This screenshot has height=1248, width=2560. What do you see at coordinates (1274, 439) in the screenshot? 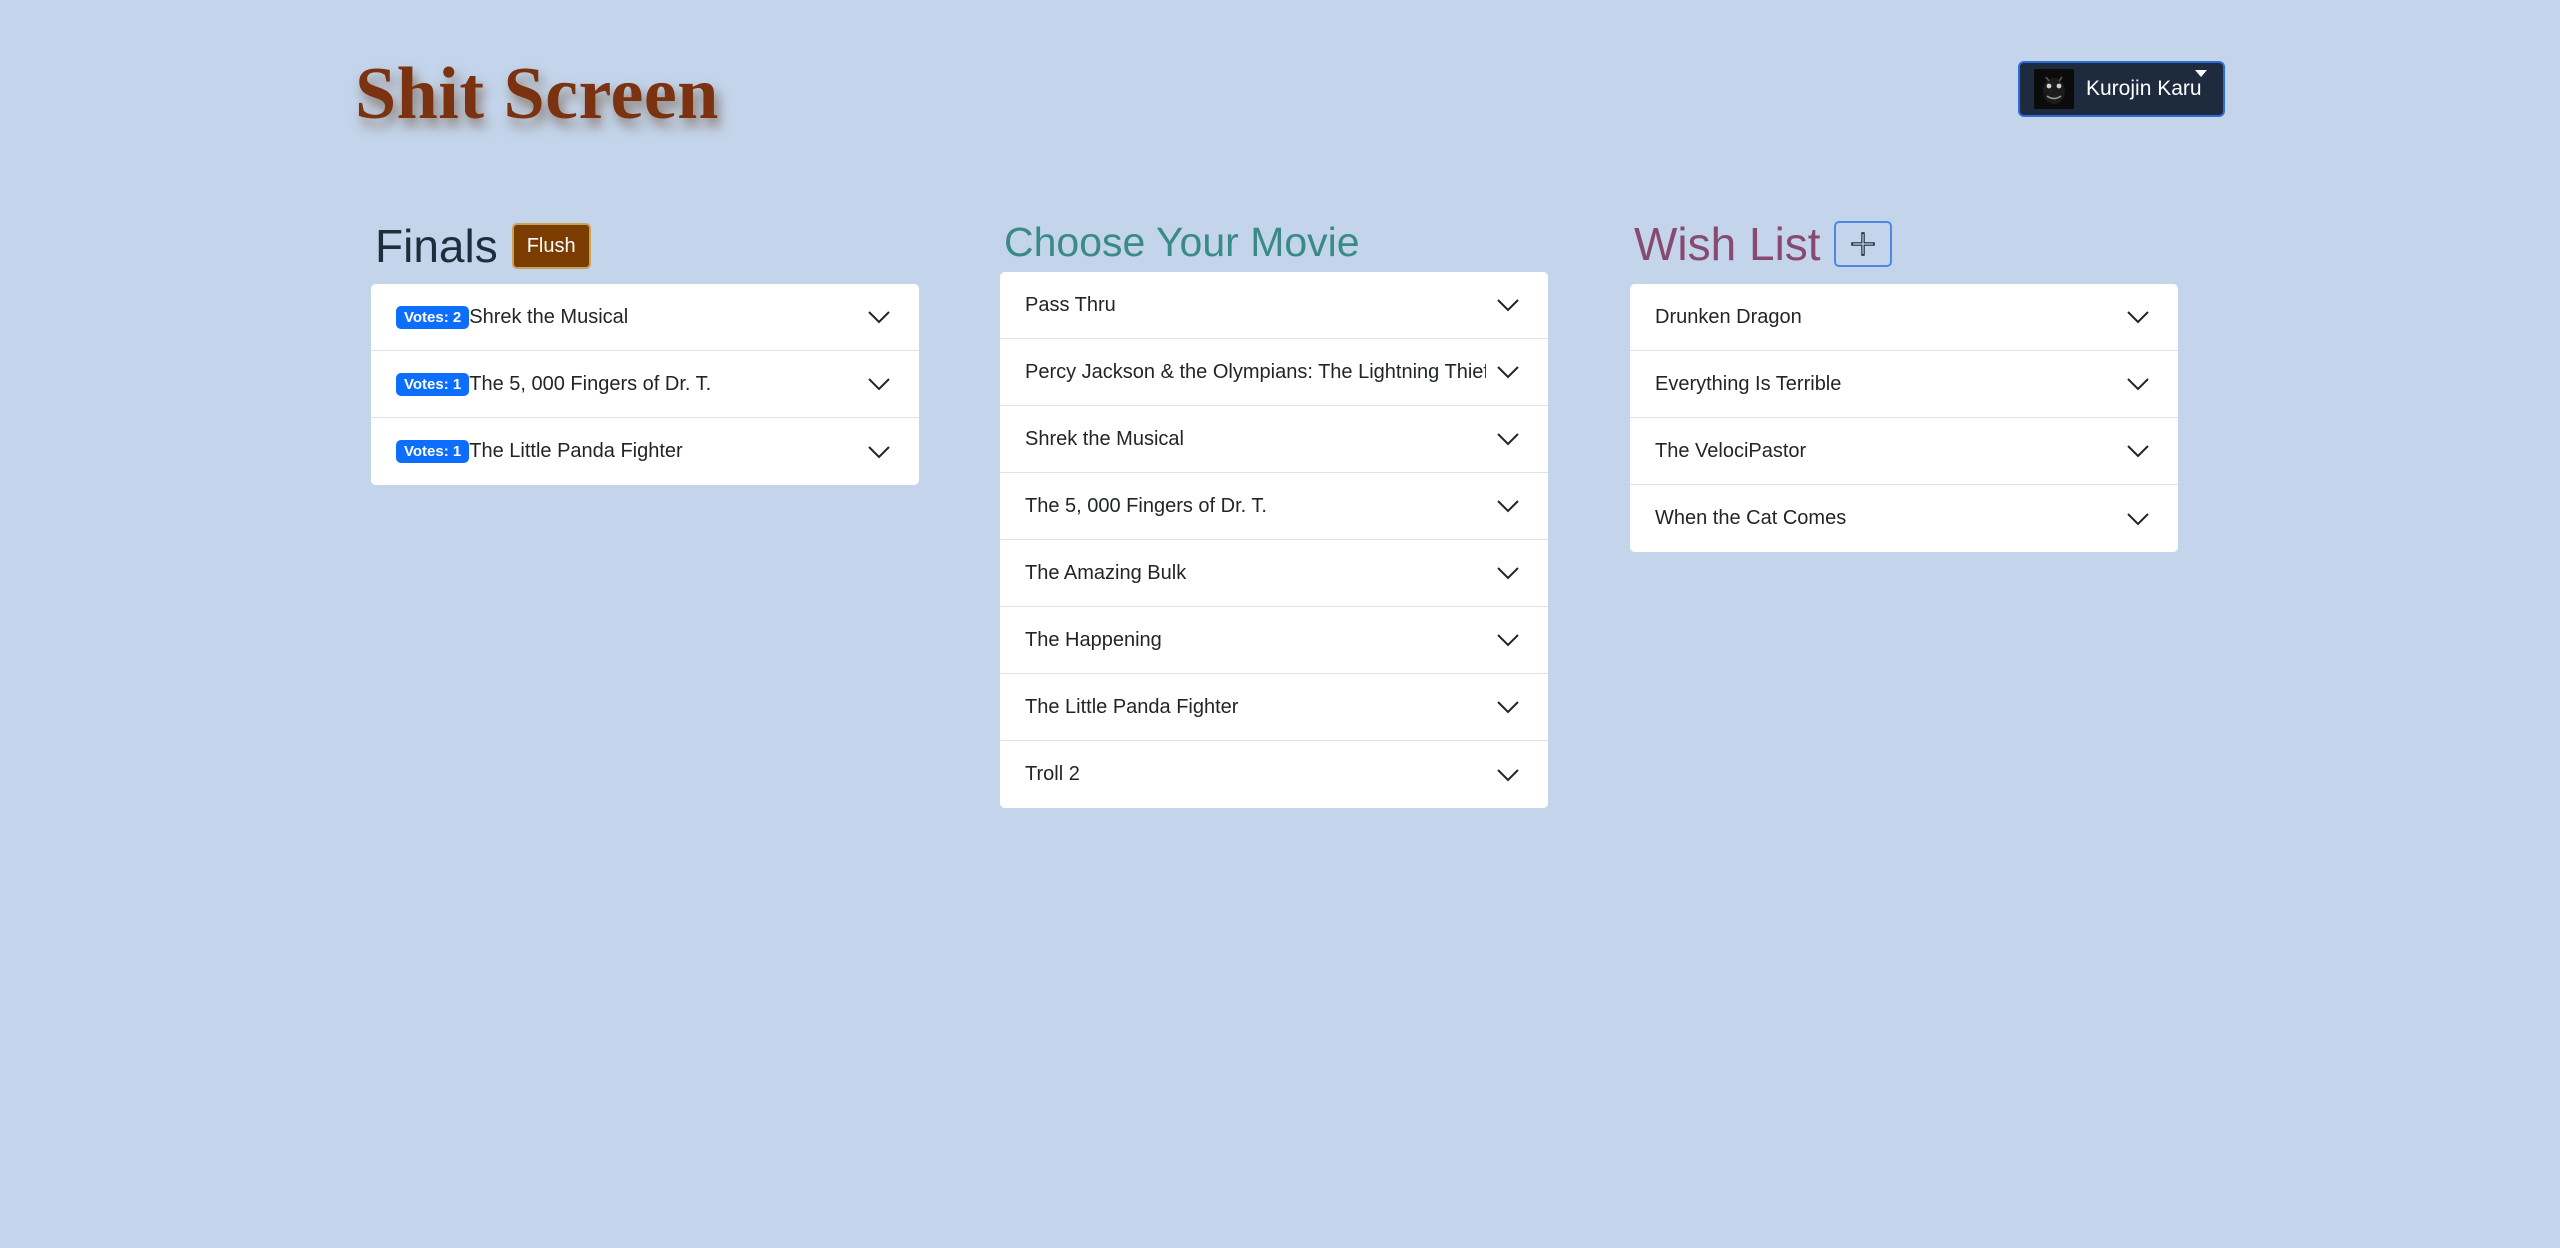
I see `movie-item: Shrek the Musical` at bounding box center [1274, 439].